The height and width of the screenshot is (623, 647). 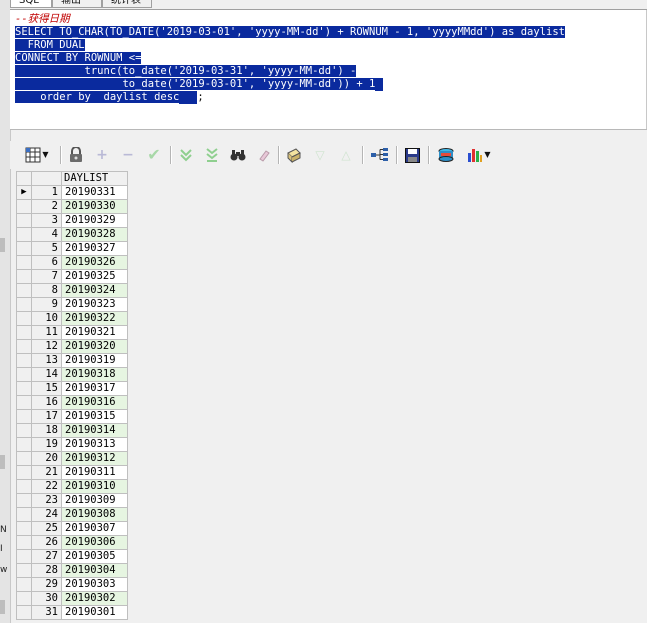 I want to click on table-row: 27 20190305, so click(x=72, y=556).